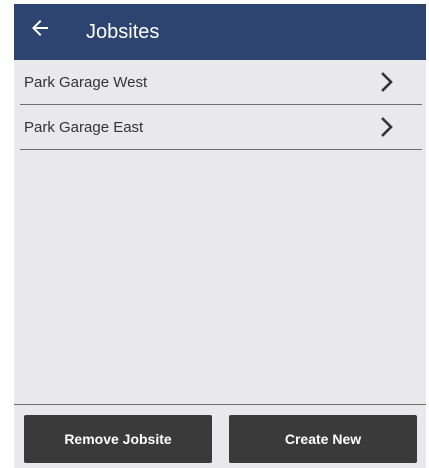 This screenshot has width=429, height=468. What do you see at coordinates (220, 32) in the screenshot?
I see `app-bar: Jobsites` at bounding box center [220, 32].